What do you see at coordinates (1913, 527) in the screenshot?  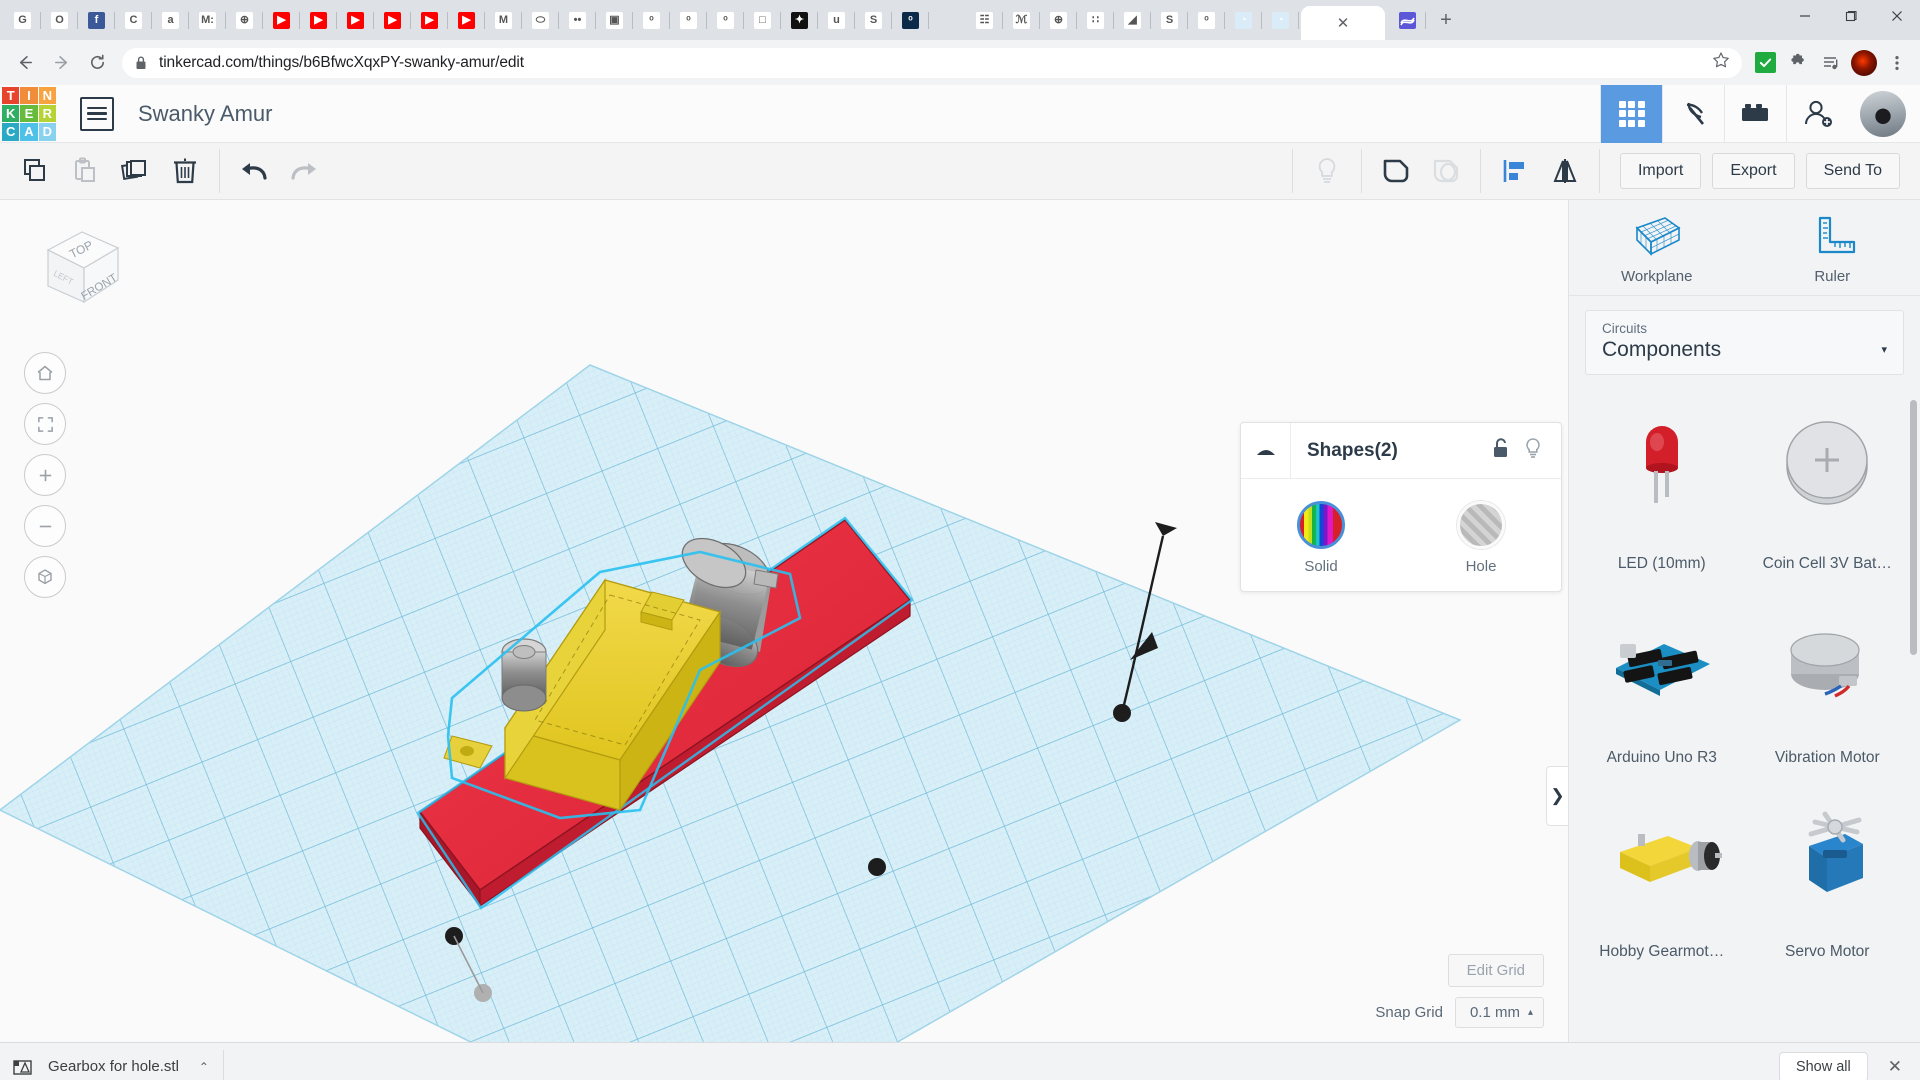 I see `sidebar-scrollbar` at bounding box center [1913, 527].